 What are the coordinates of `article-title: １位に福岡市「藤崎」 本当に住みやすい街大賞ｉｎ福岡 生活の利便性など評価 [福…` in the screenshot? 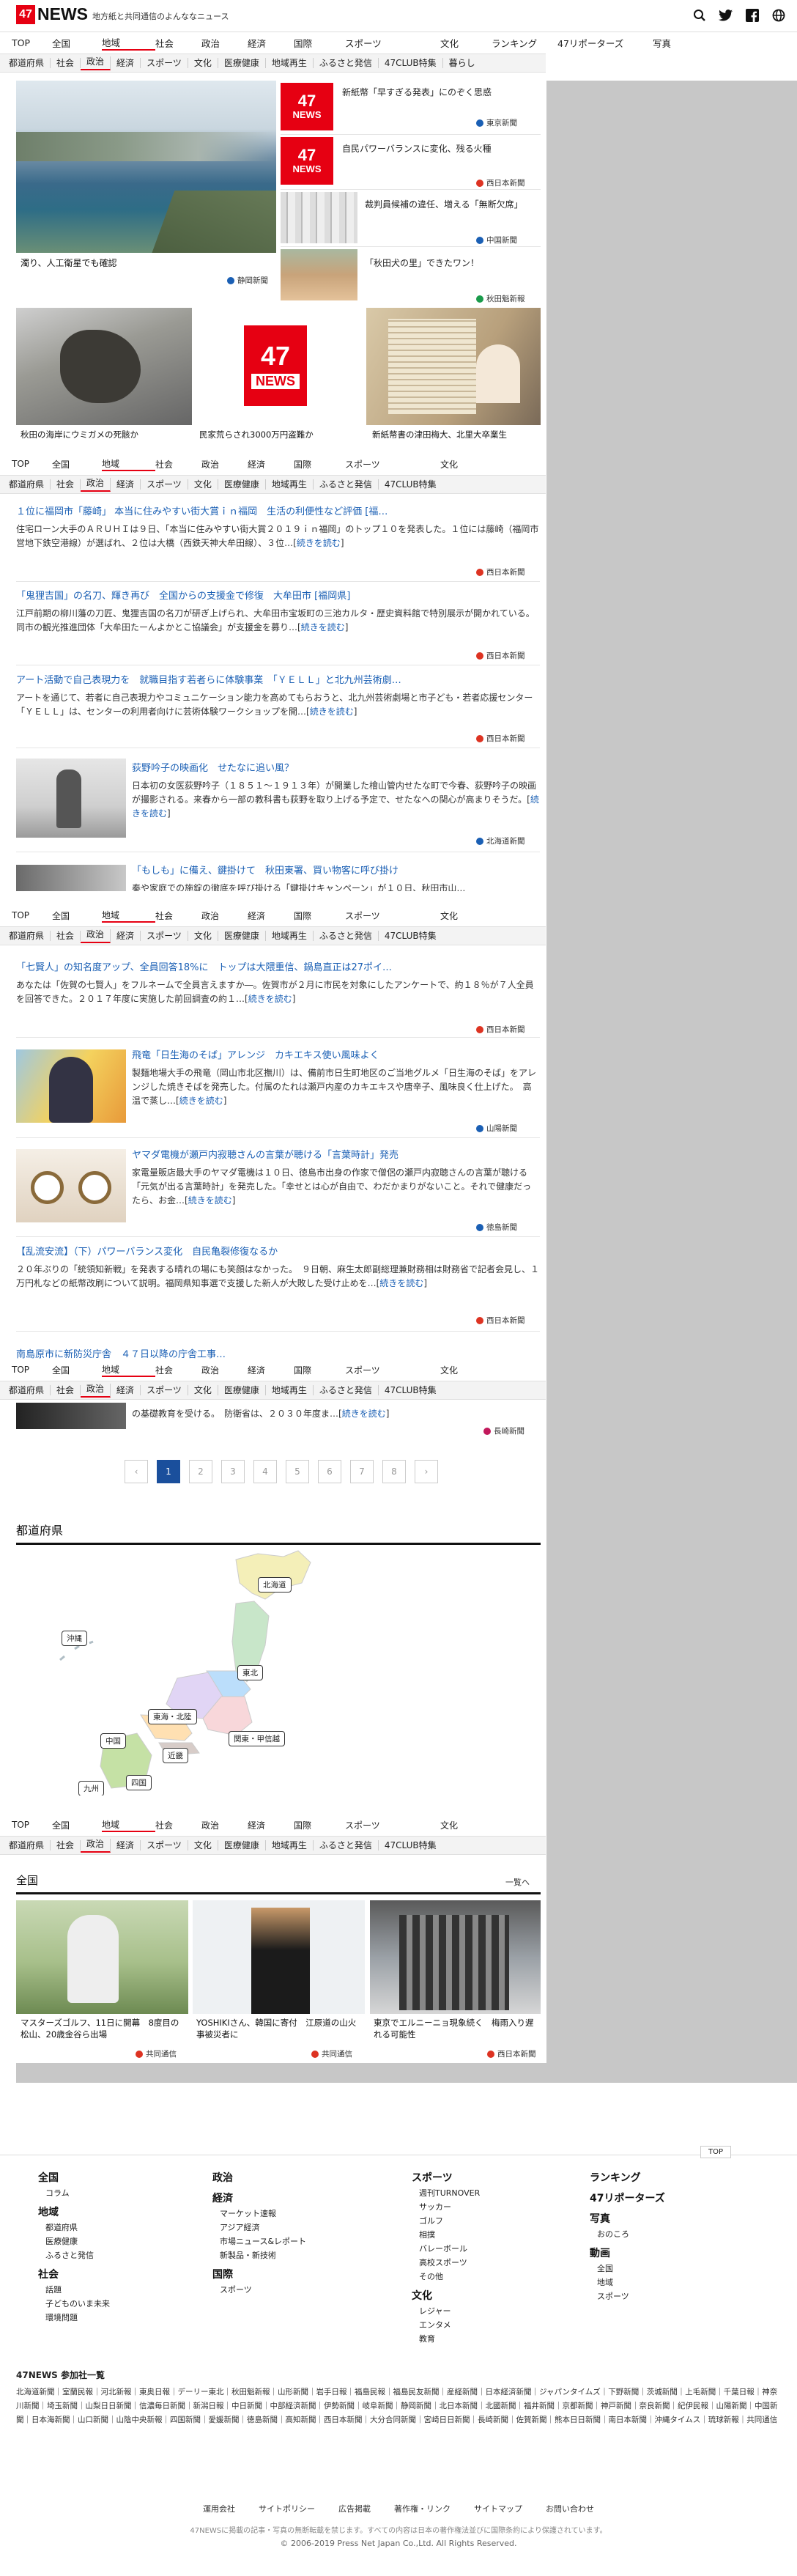 It's located at (278, 512).